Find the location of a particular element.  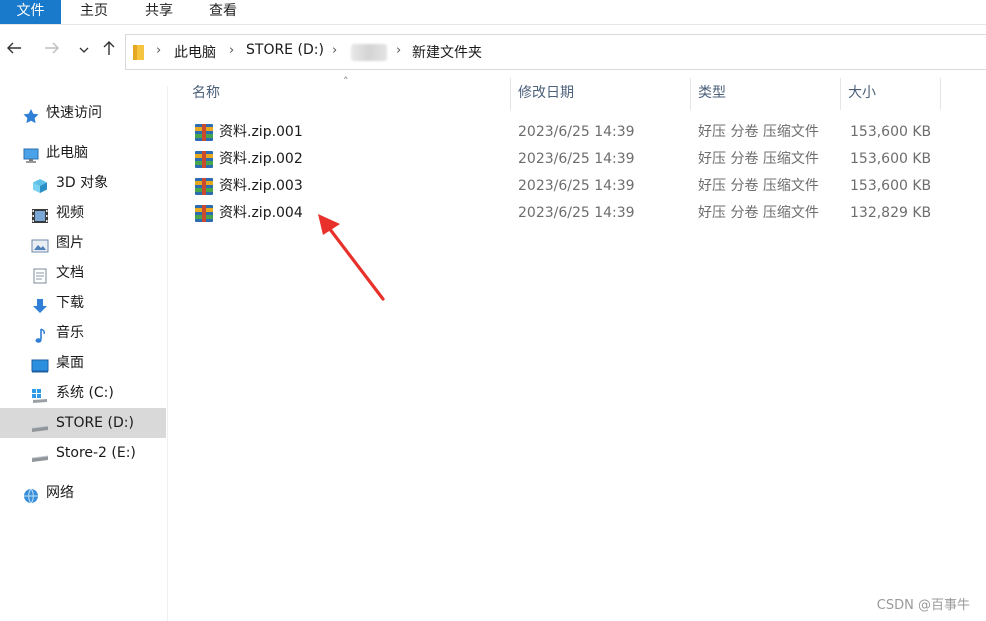

file-size: 132,829 KB is located at coordinates (891, 213).